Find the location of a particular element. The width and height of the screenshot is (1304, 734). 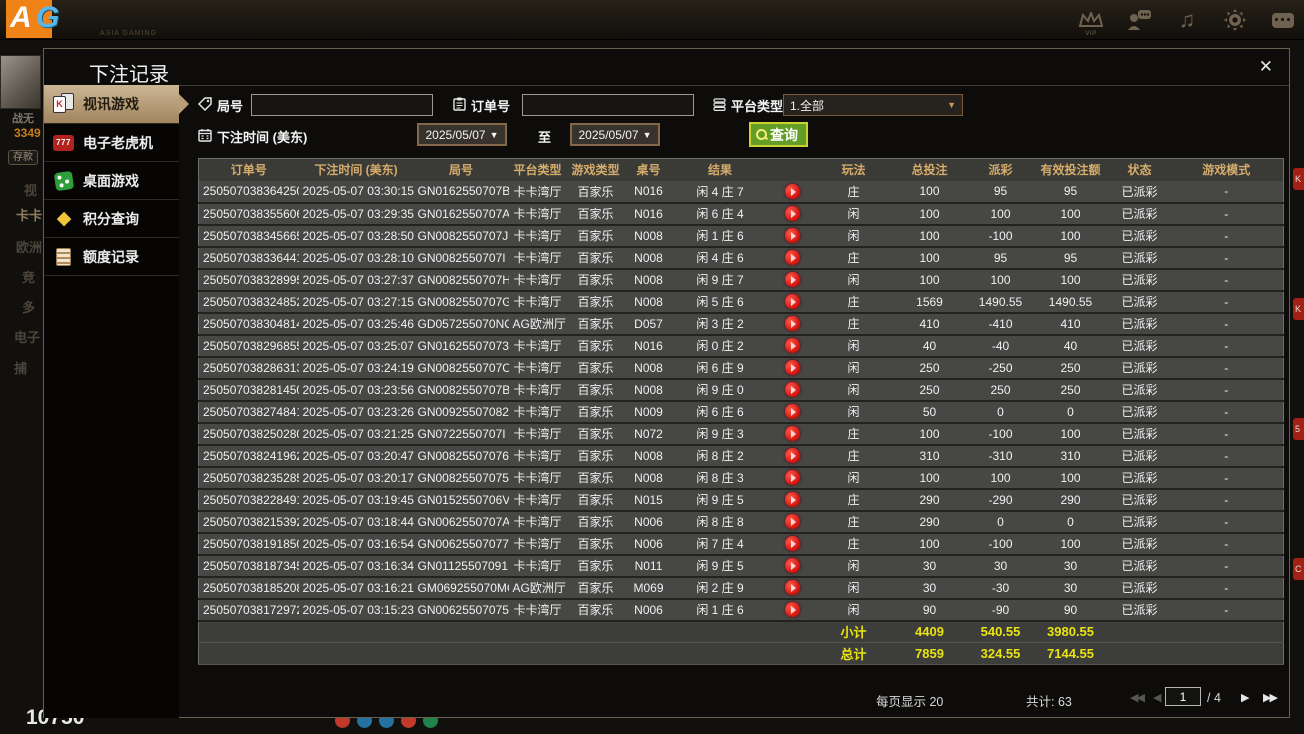

cell-order: 250507038324852 is located at coordinates (248, 302).